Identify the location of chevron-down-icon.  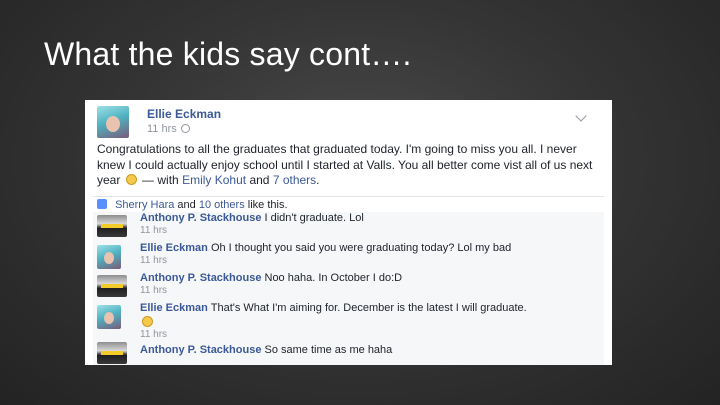
(581, 116).